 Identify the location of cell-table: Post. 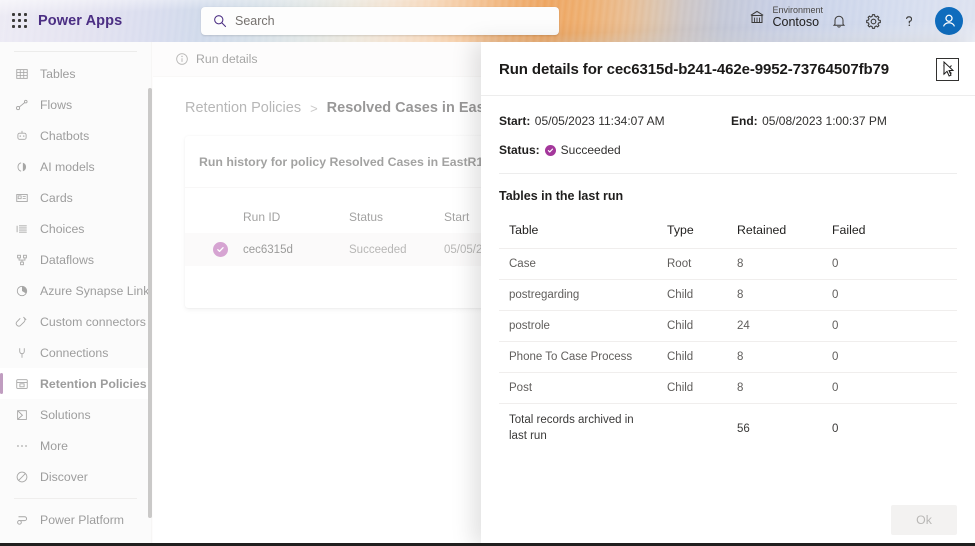
(583, 388).